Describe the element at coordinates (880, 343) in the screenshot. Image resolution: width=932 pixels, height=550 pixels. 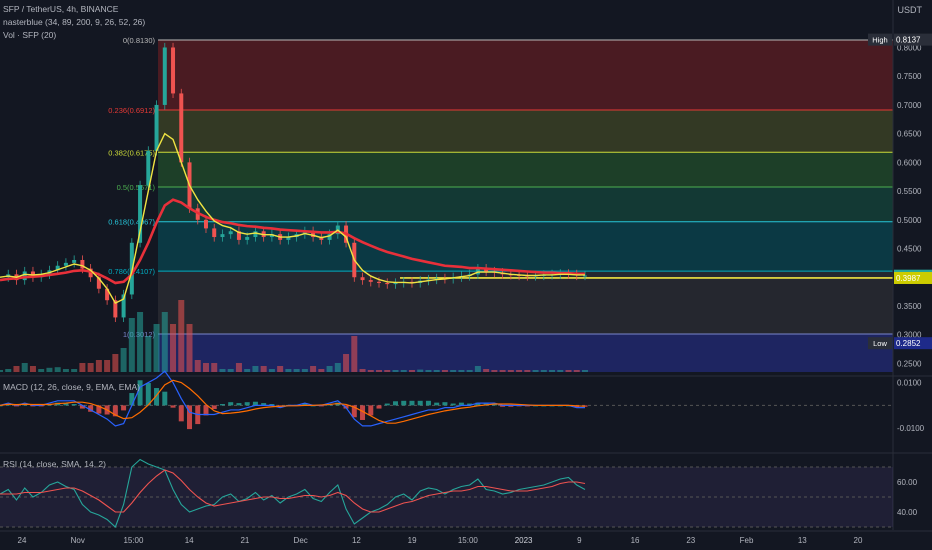
I see `low-label: Low` at that location.